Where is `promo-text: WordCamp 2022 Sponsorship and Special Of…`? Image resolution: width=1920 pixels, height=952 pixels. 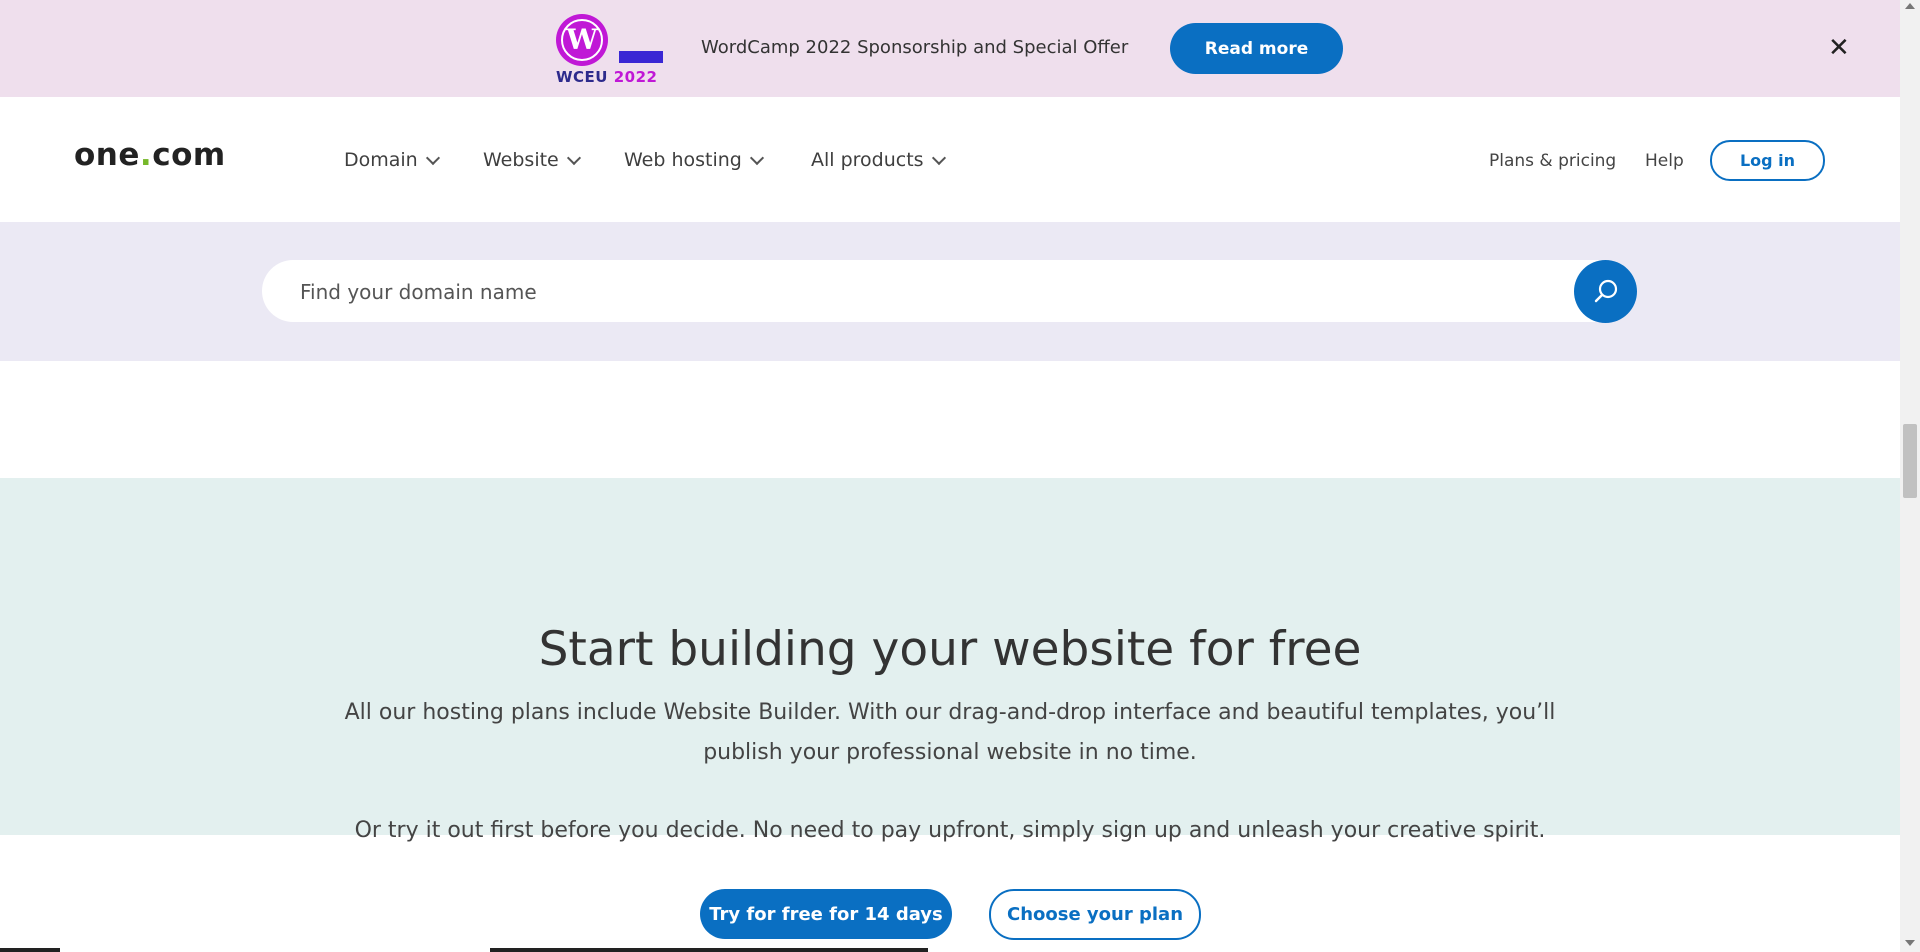
promo-text: WordCamp 2022 Sponsorship and Special Of… is located at coordinates (915, 47).